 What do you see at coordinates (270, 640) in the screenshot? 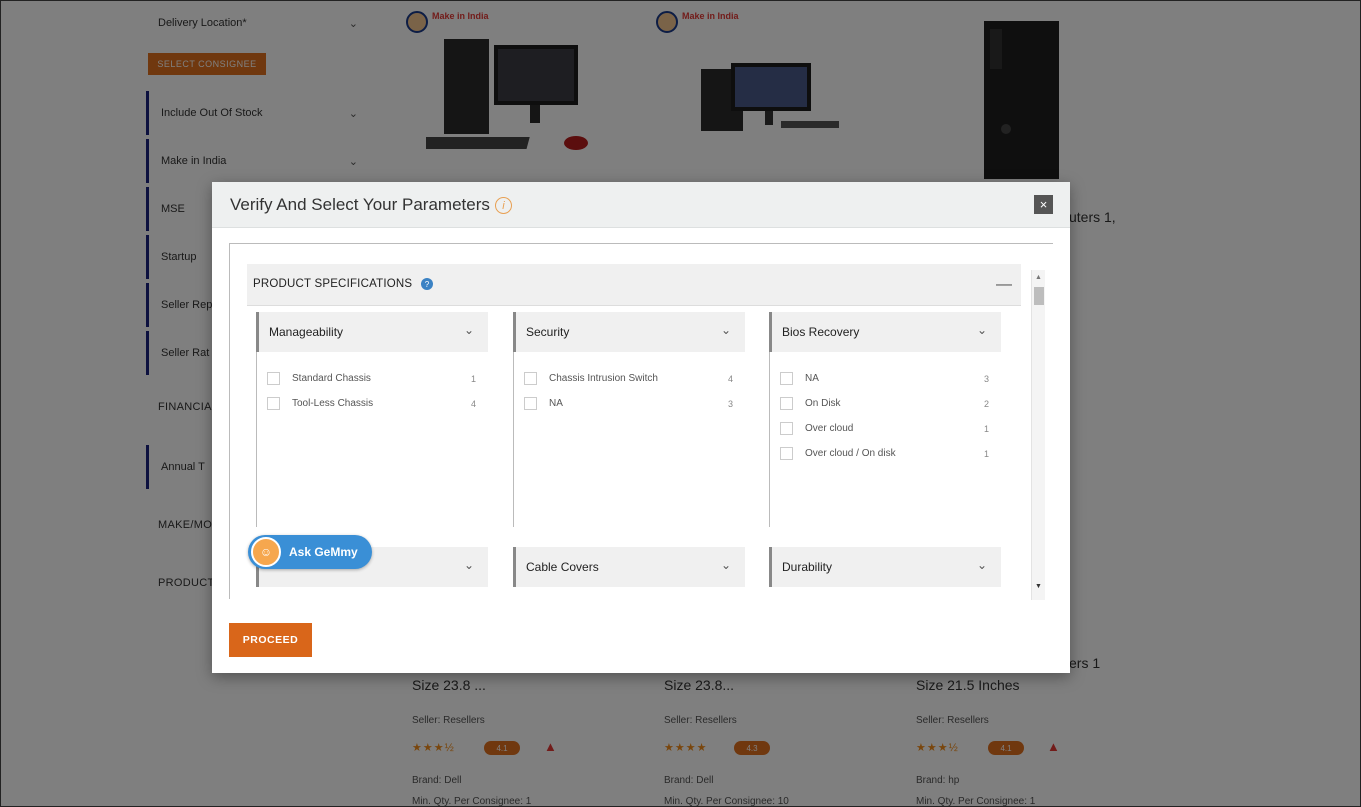
I see `proceed-button: PROCEED` at bounding box center [270, 640].